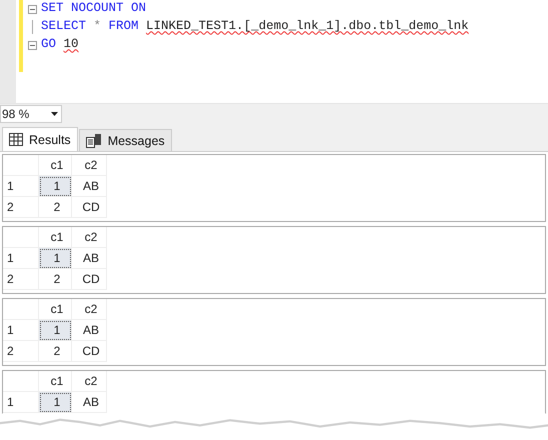 This screenshot has width=548, height=440. What do you see at coordinates (98, 26) in the screenshot?
I see `code-token: *` at bounding box center [98, 26].